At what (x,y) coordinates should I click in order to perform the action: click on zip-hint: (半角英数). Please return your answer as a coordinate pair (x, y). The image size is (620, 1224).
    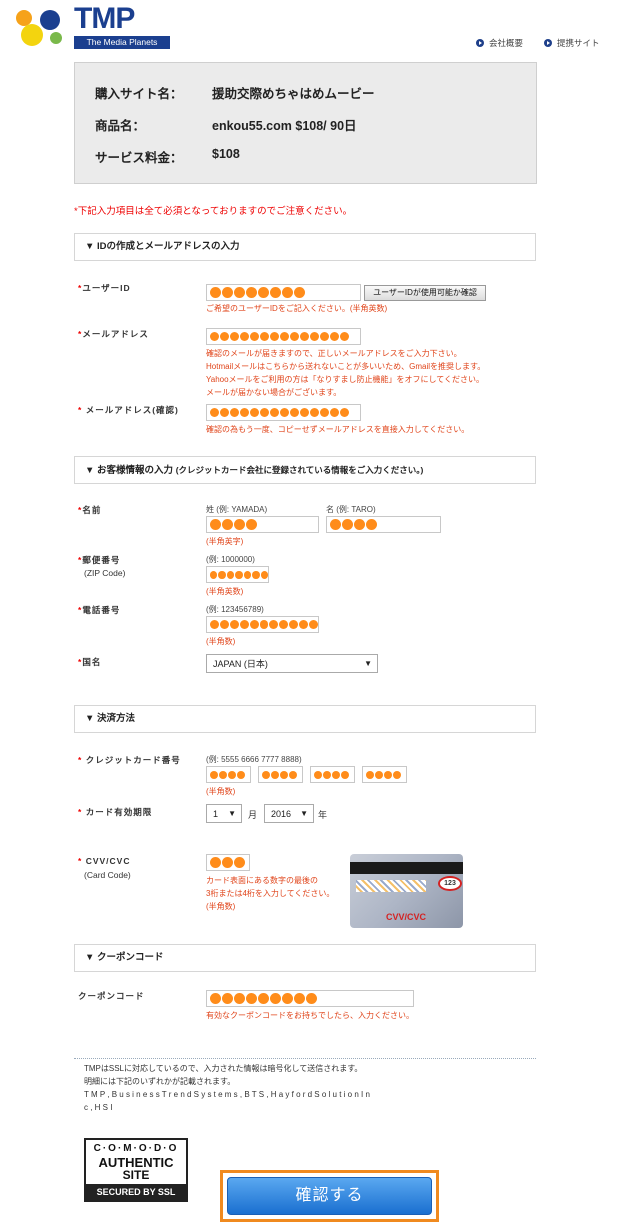
    Looking at the image, I should click on (225, 591).